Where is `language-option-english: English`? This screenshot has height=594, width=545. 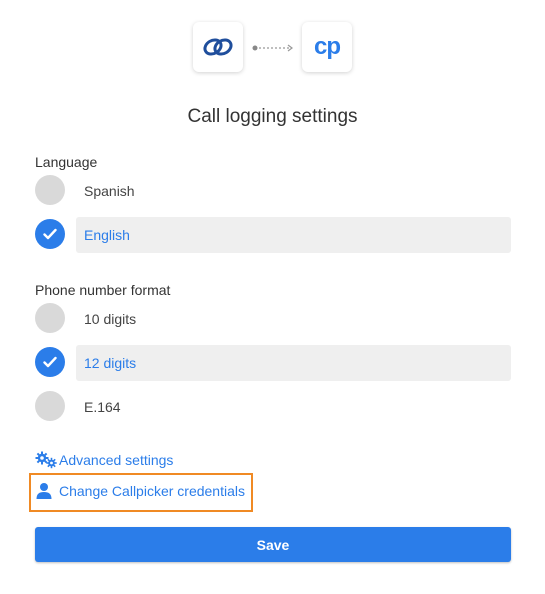
language-option-english: English is located at coordinates (273, 235).